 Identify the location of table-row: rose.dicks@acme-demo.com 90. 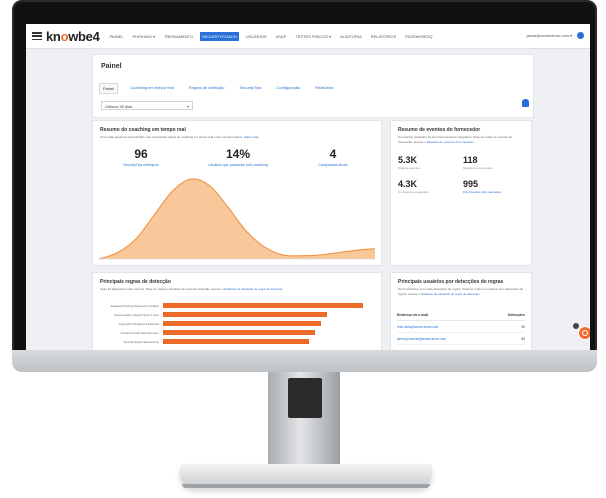
(461, 329).